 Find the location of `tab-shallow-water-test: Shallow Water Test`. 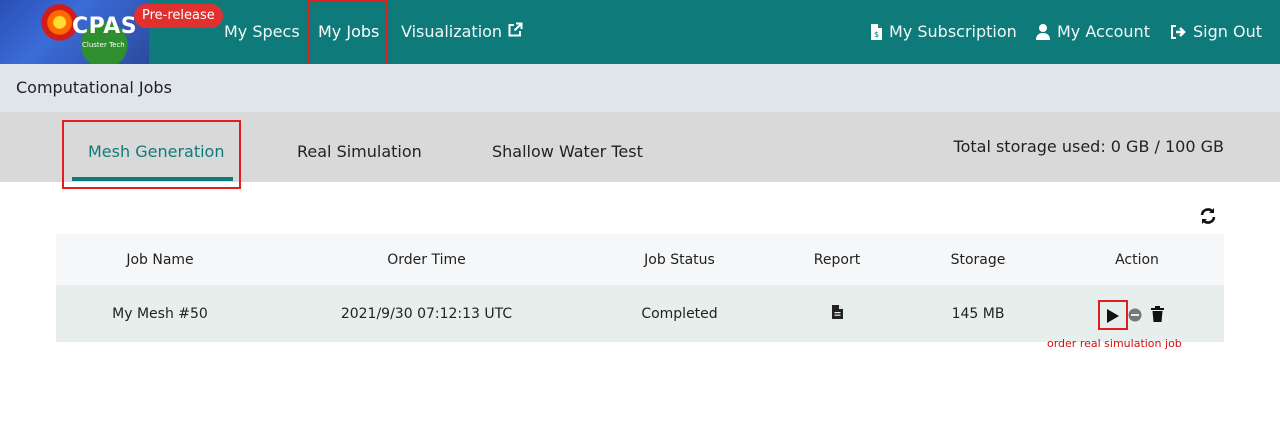

tab-shallow-water-test: Shallow Water Test is located at coordinates (567, 151).